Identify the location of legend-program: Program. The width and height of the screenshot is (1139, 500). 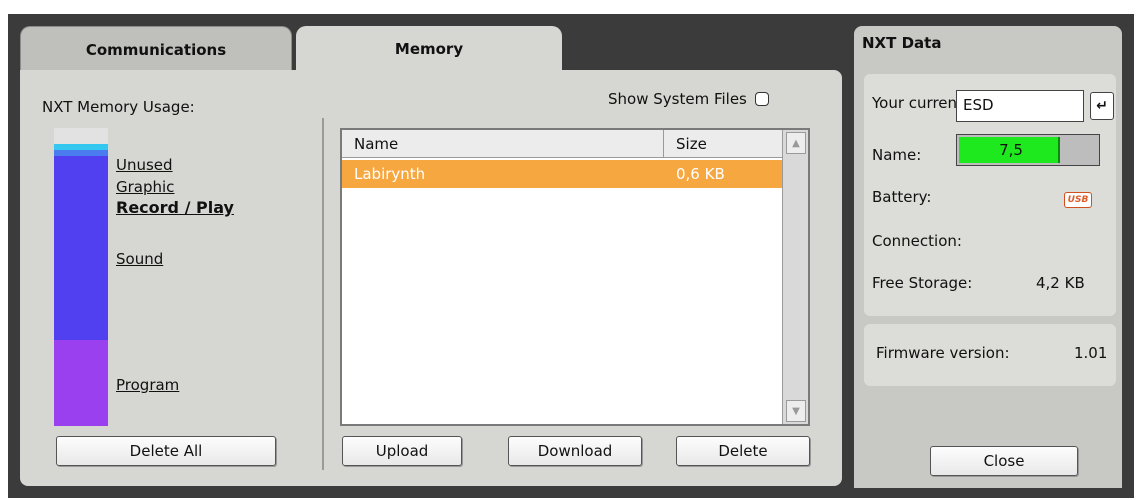
(147, 385).